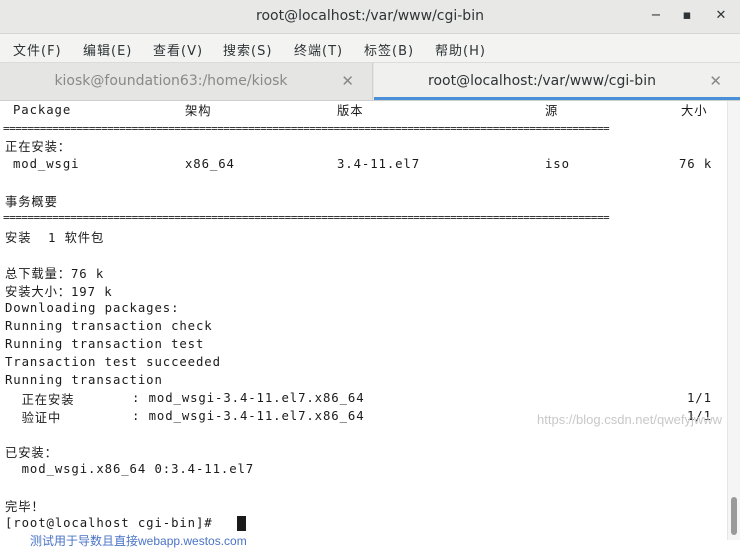 The image size is (740, 549). What do you see at coordinates (107, 49) in the screenshot?
I see `menu-edit: 编辑(E)` at bounding box center [107, 49].